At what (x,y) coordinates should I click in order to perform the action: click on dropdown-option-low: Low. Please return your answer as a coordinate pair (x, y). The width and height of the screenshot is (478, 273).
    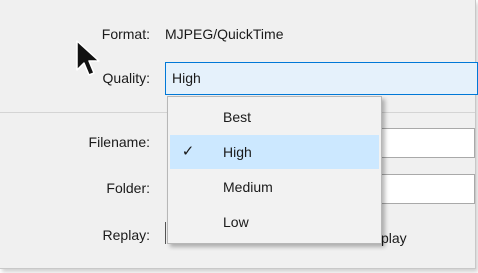
    Looking at the image, I should click on (274, 222).